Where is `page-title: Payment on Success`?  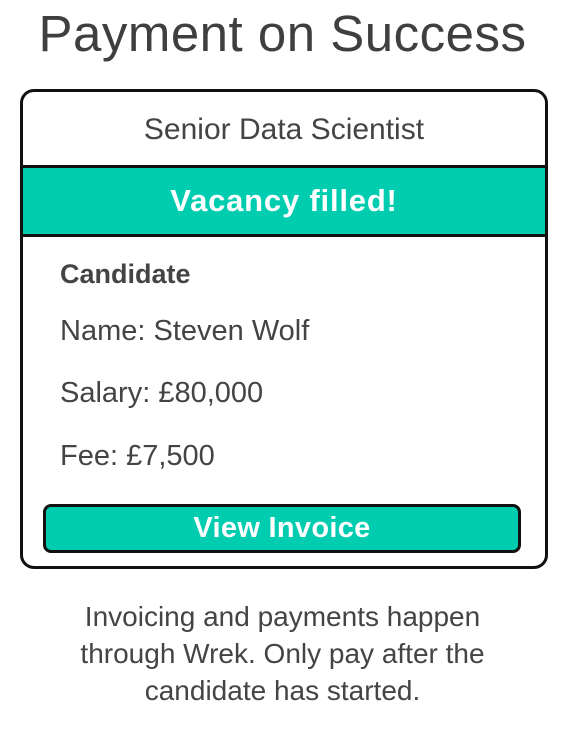
page-title: Payment on Success is located at coordinates (282, 33).